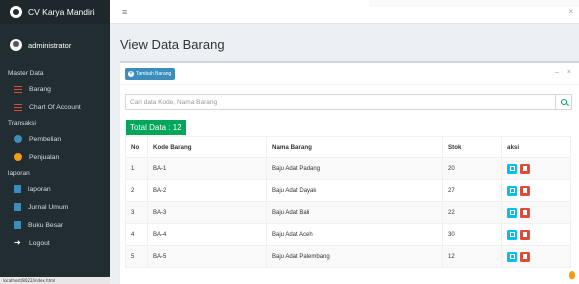  Describe the element at coordinates (472, 234) in the screenshot. I see `cell-stok: 30` at that location.